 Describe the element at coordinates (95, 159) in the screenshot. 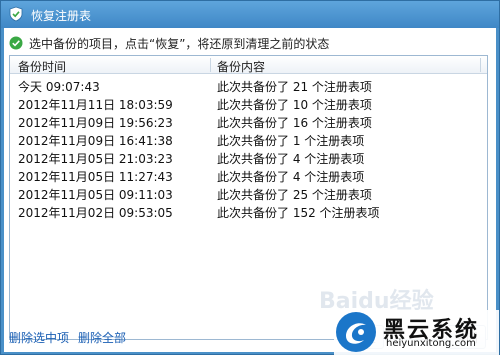

I see `row-time: 2012年11月05日 21:03:23` at that location.